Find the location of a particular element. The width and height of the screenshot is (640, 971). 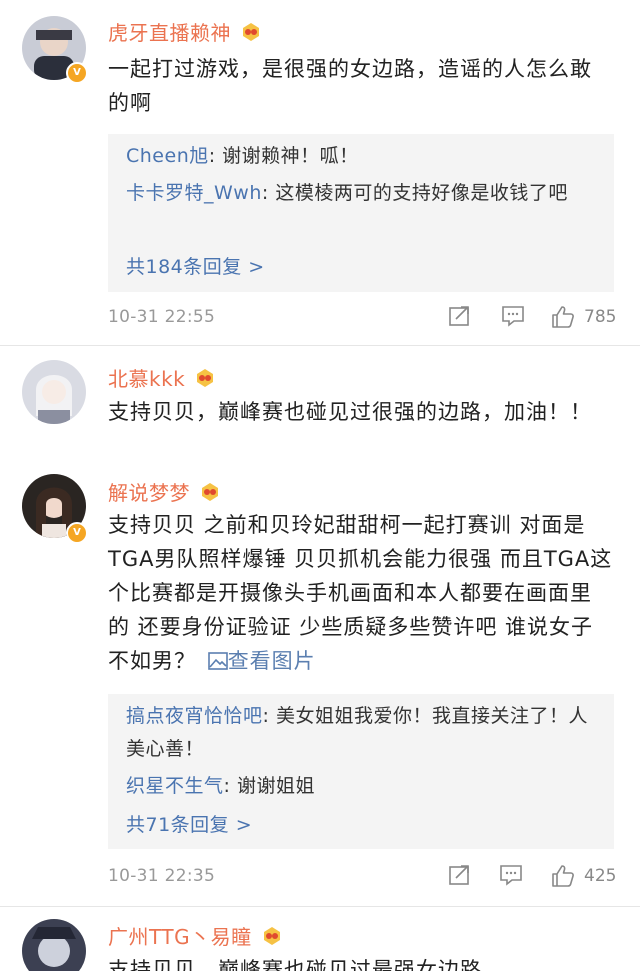

like-count: 785 is located at coordinates (600, 317).